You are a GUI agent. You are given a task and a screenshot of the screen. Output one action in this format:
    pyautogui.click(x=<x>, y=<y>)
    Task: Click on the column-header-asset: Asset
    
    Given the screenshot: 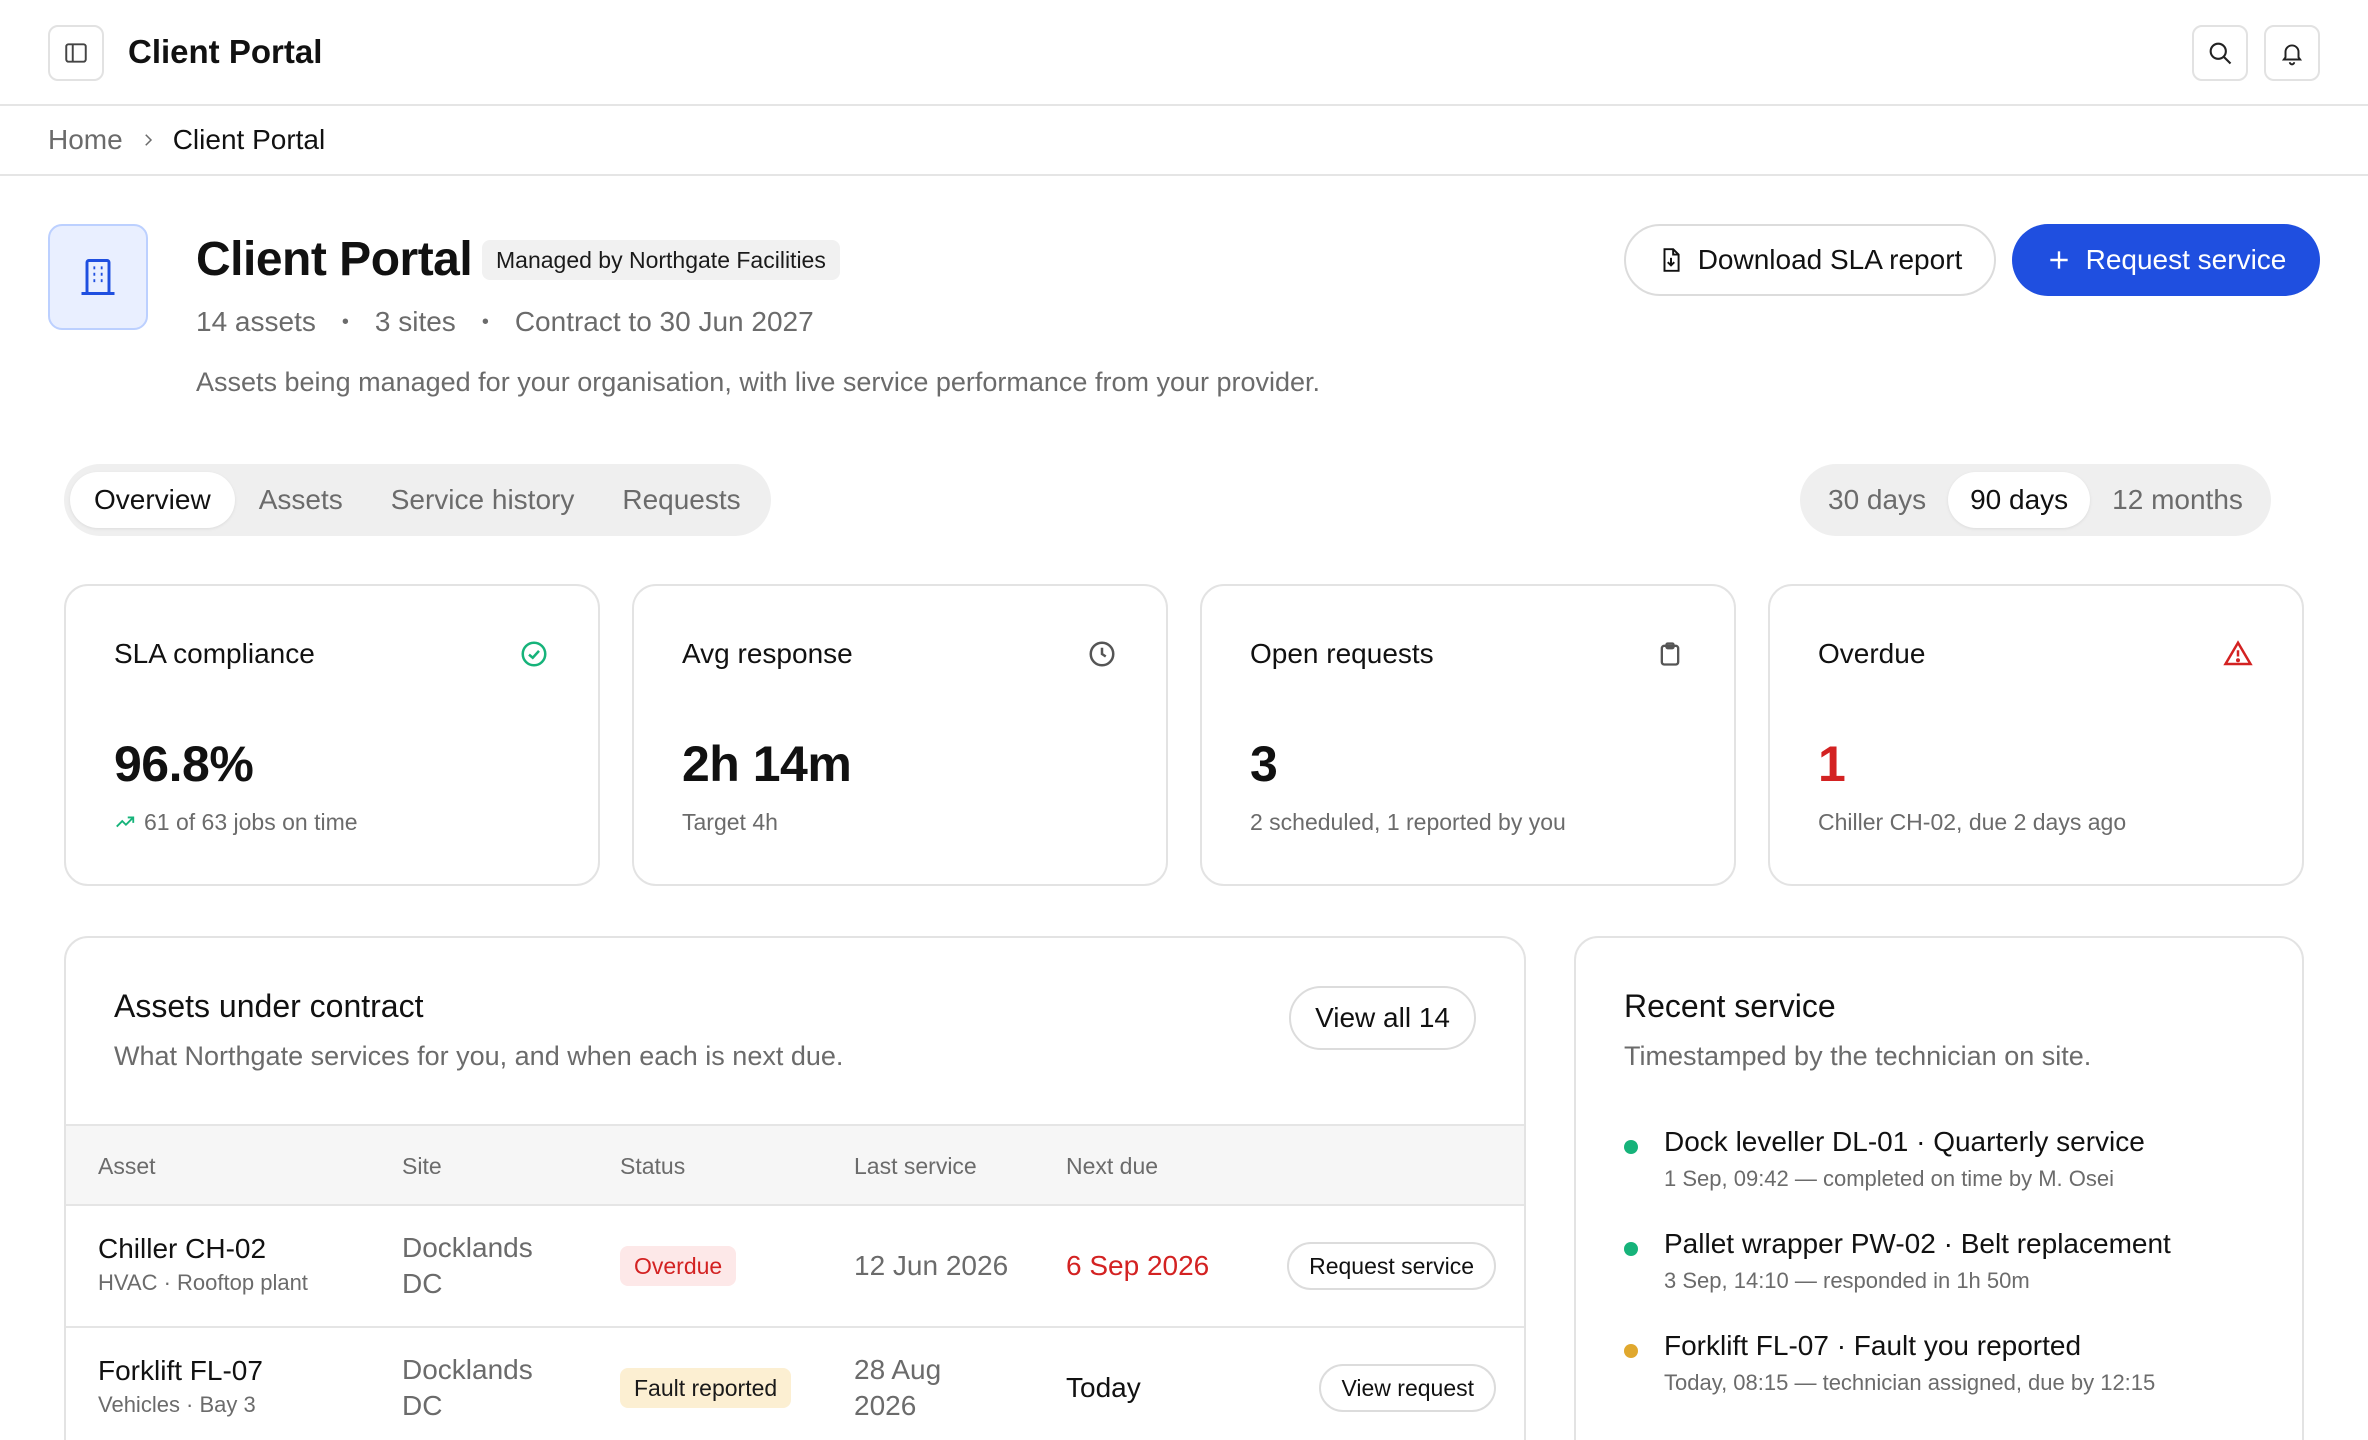 What is the action you would take?
    pyautogui.click(x=127, y=1166)
    